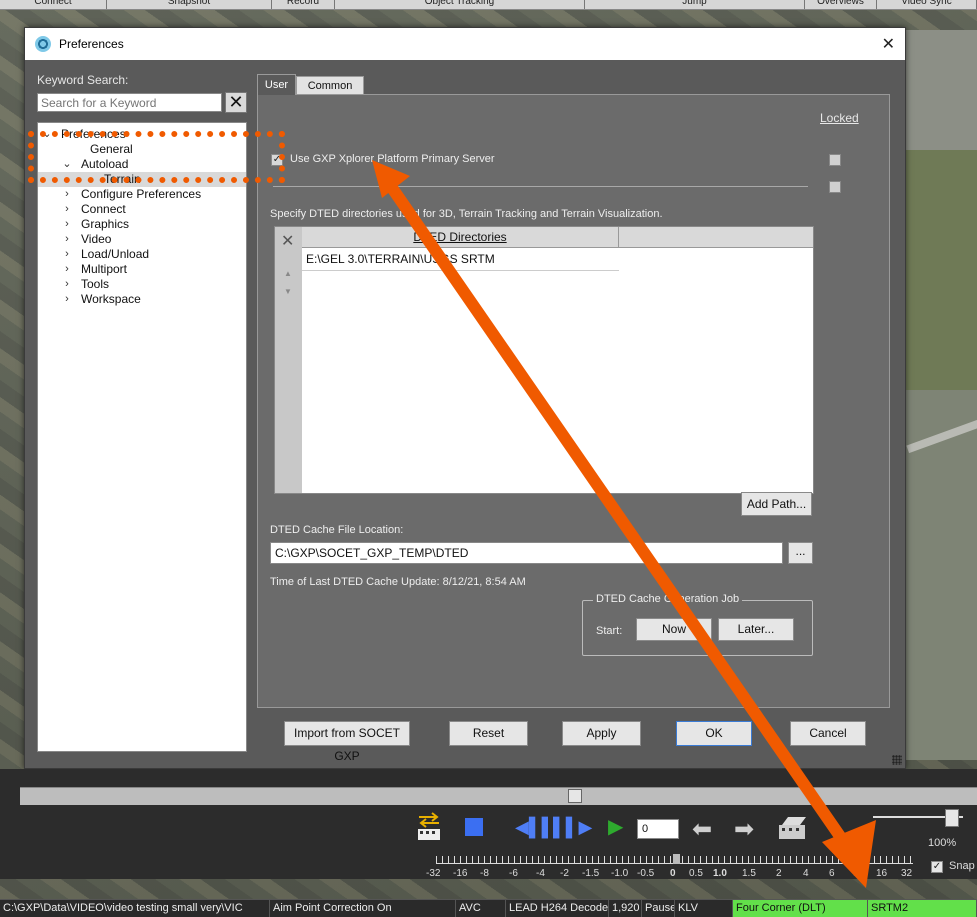  What do you see at coordinates (105, 224) in the screenshot?
I see `tree-item-label: Graphics` at bounding box center [105, 224].